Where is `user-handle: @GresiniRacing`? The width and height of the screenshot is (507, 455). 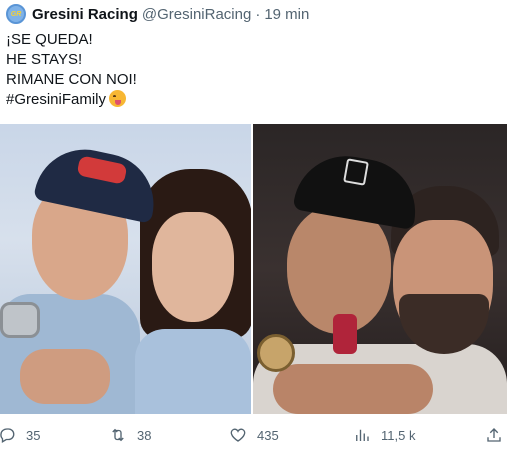
user-handle: @GresiniRacing is located at coordinates (196, 14).